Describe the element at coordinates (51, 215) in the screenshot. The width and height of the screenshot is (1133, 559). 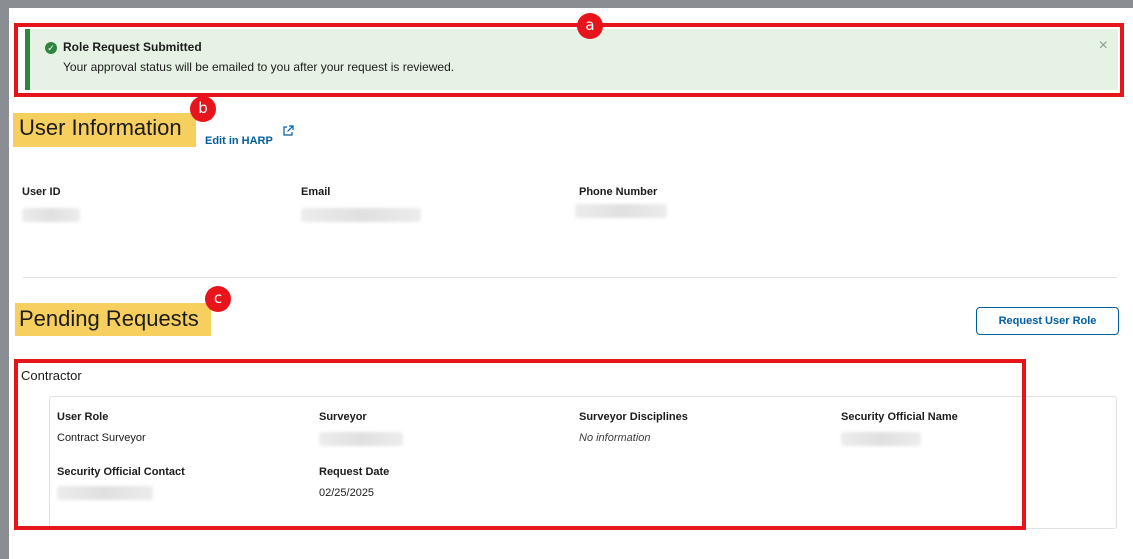
I see `user-id-value-redacted` at that location.